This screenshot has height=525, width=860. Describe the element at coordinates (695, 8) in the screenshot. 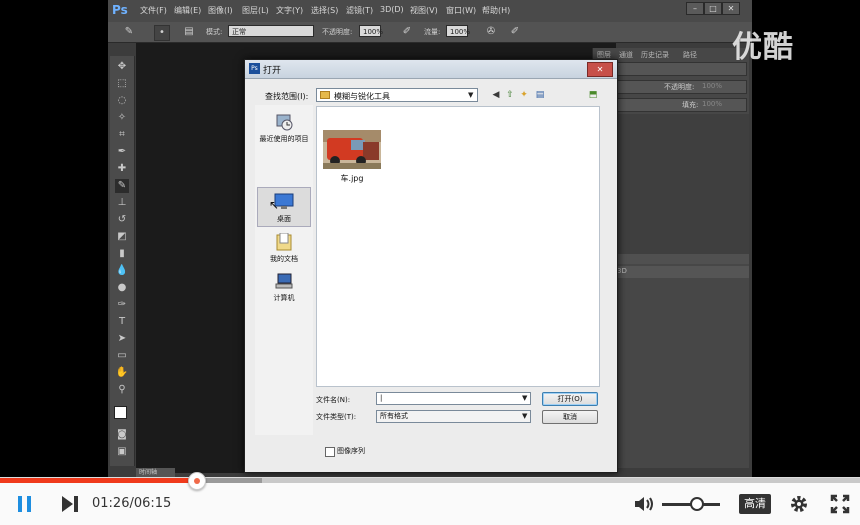

I see `minimize-icon: –` at that location.